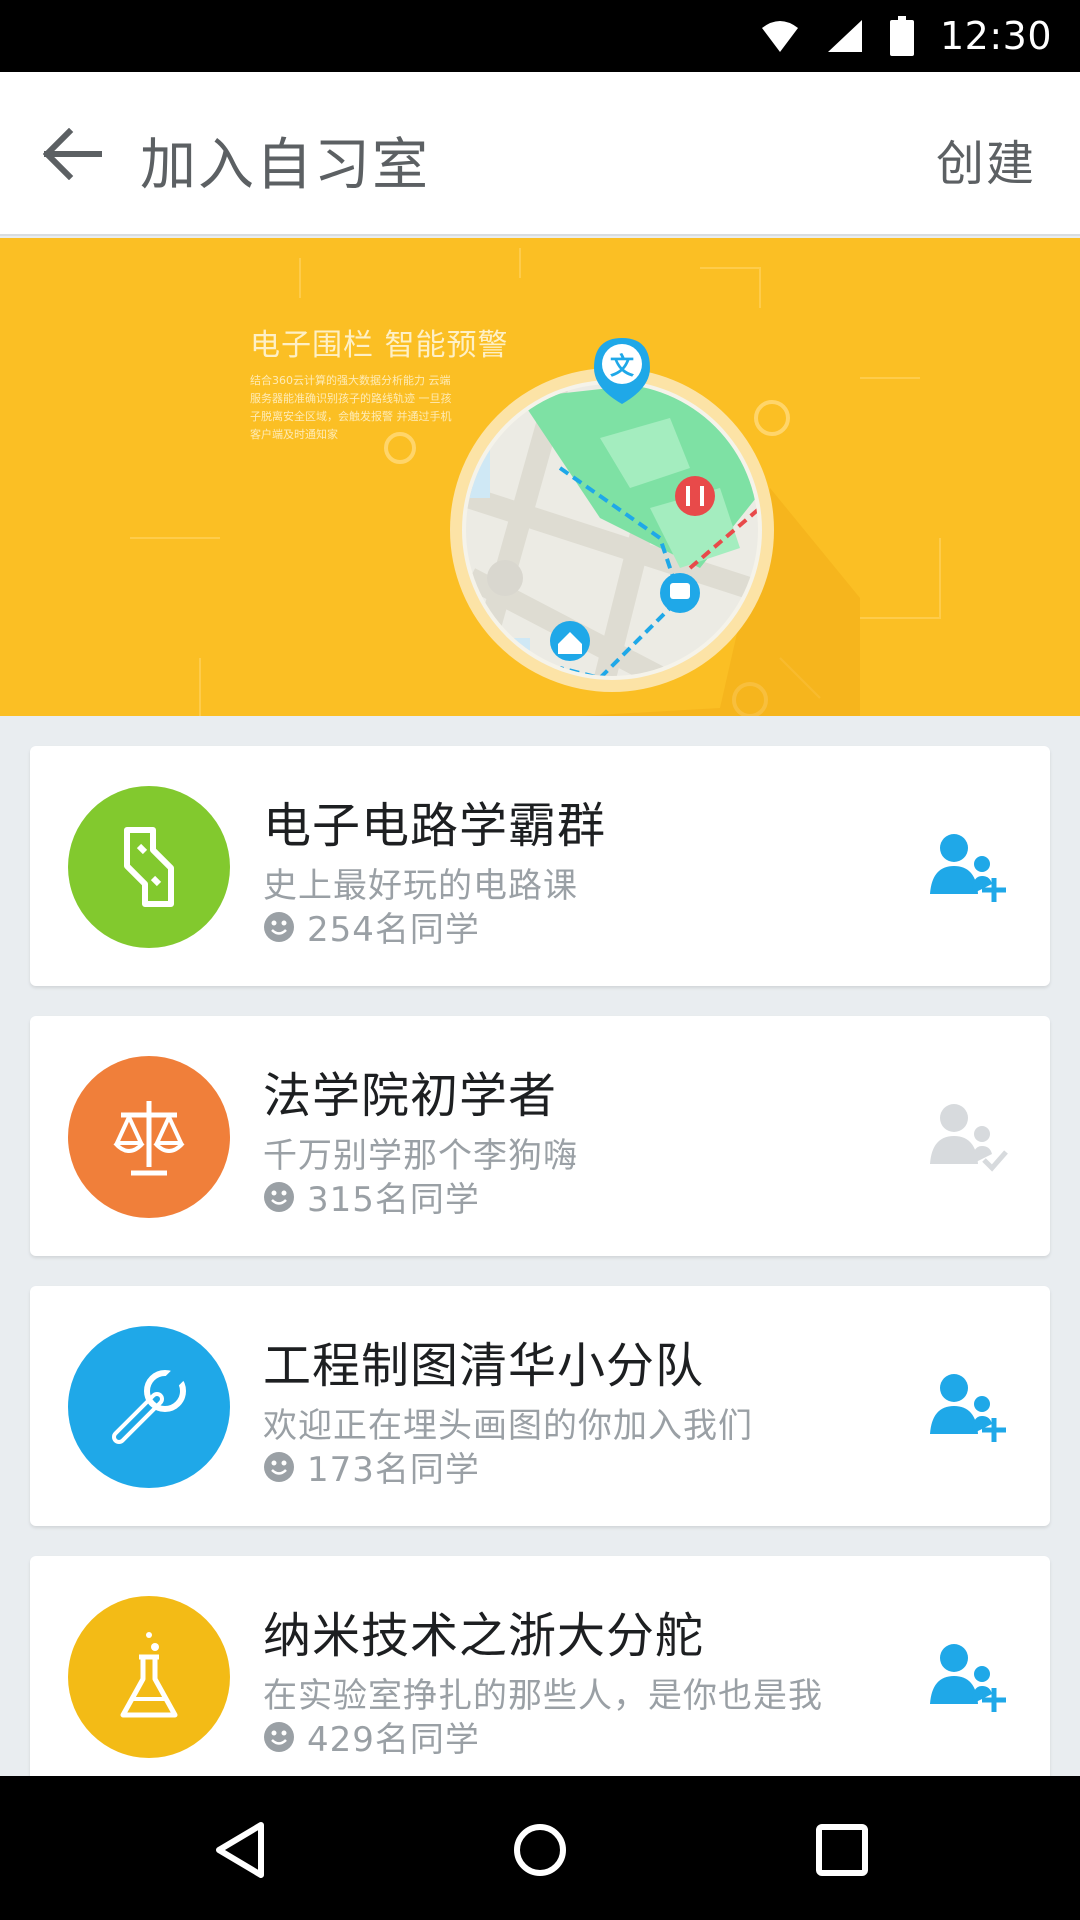  What do you see at coordinates (285, 165) in the screenshot?
I see `page-title: 加入自习室` at bounding box center [285, 165].